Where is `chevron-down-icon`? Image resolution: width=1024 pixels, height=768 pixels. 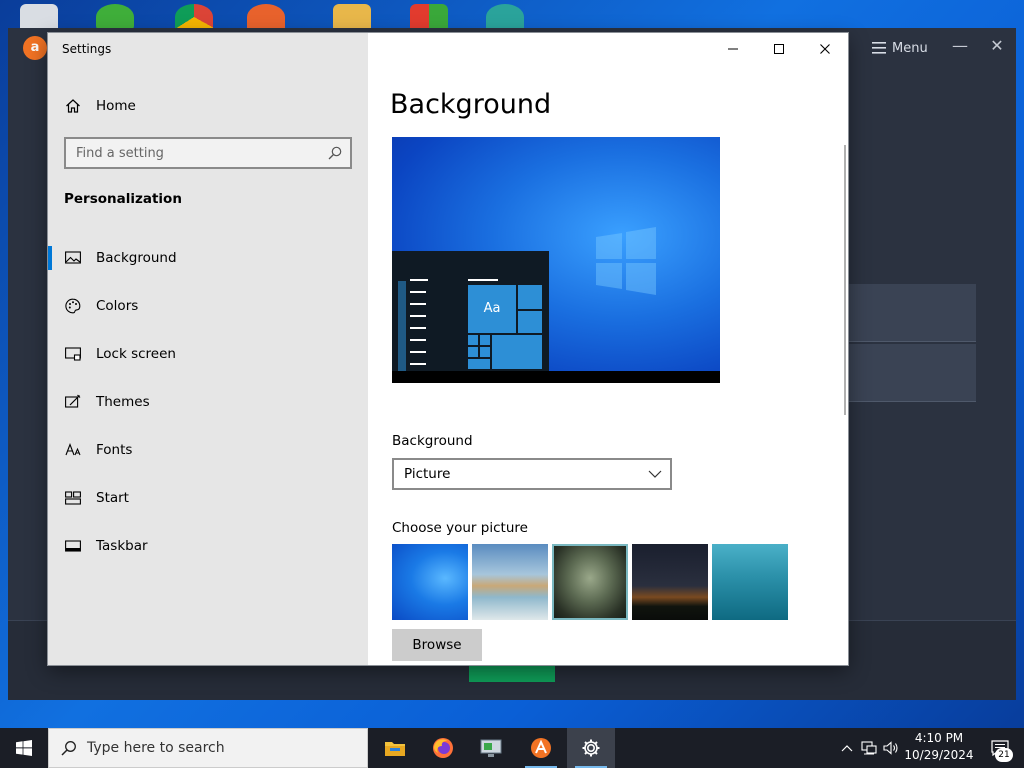
chevron-down-icon is located at coordinates (655, 474).